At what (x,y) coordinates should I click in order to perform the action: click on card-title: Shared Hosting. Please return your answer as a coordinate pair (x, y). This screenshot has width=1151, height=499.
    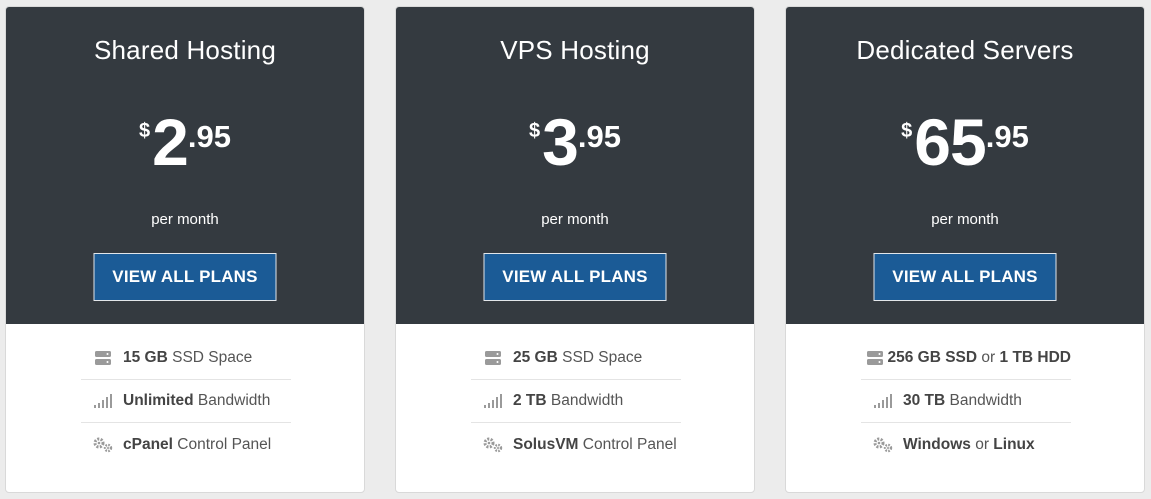
    Looking at the image, I should click on (185, 50).